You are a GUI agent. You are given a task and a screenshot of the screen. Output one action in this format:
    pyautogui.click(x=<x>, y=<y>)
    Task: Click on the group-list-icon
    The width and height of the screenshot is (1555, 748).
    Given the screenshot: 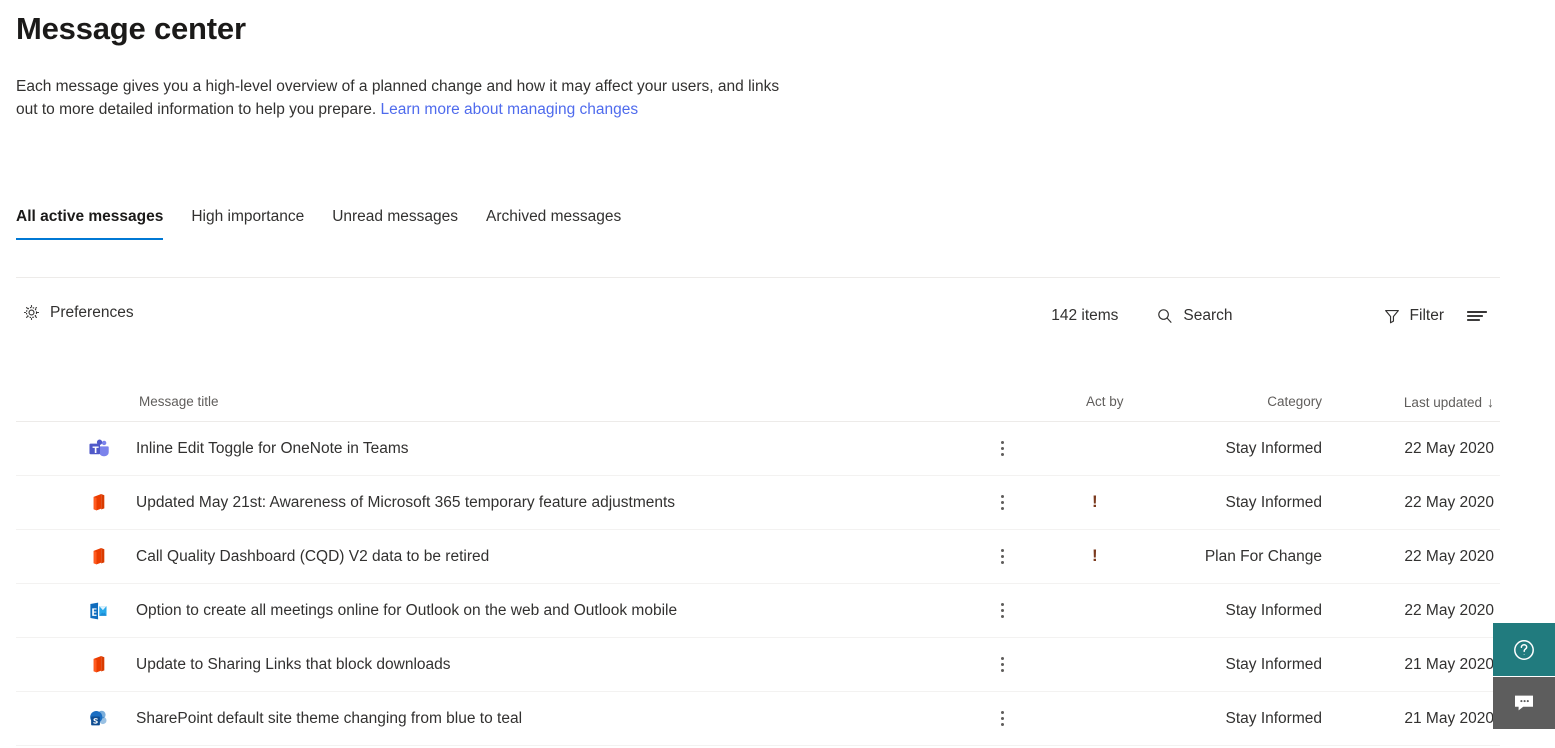 What is the action you would take?
    pyautogui.click(x=1477, y=316)
    